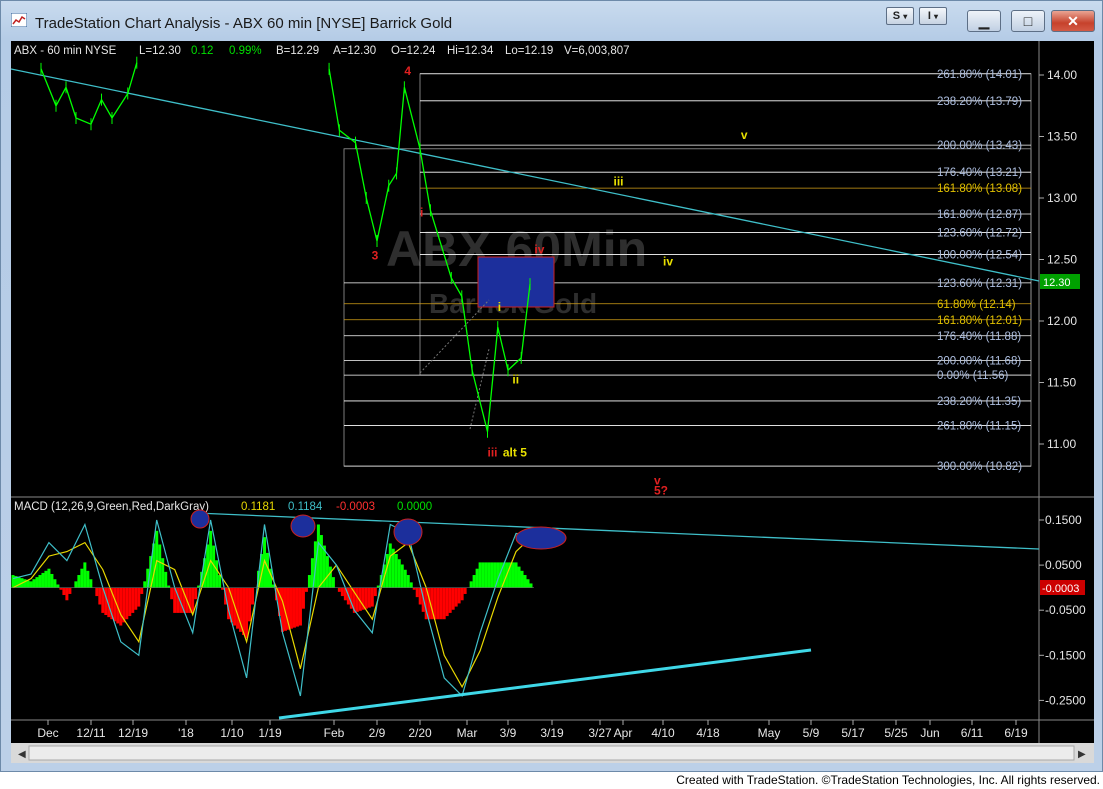  What do you see at coordinates (597, 51) in the screenshot?
I see `header-volume: V=6,003,807` at bounding box center [597, 51].